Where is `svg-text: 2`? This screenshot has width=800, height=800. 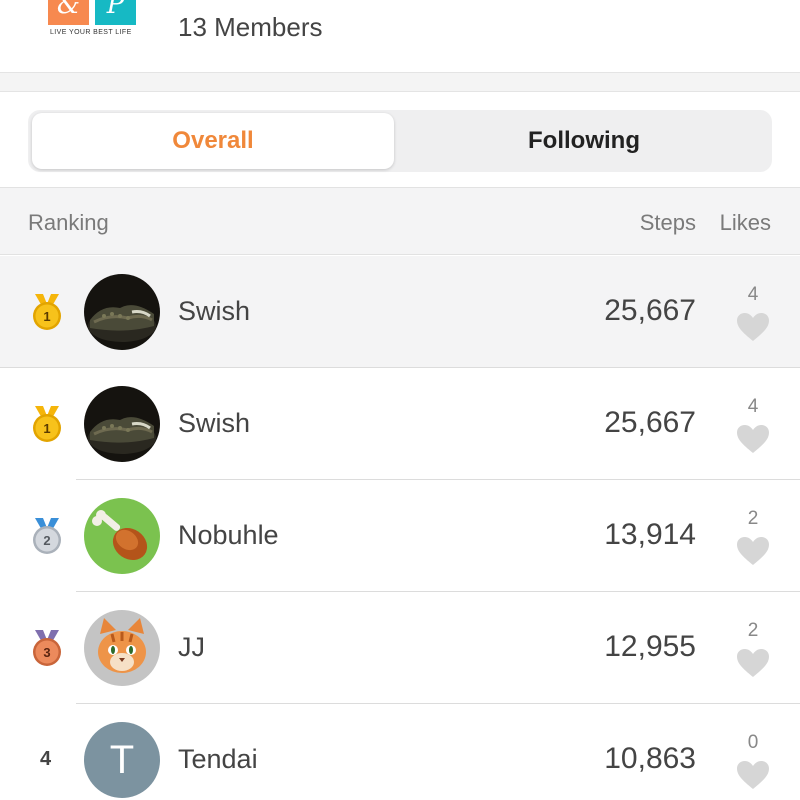 svg-text: 2 is located at coordinates (46, 540).